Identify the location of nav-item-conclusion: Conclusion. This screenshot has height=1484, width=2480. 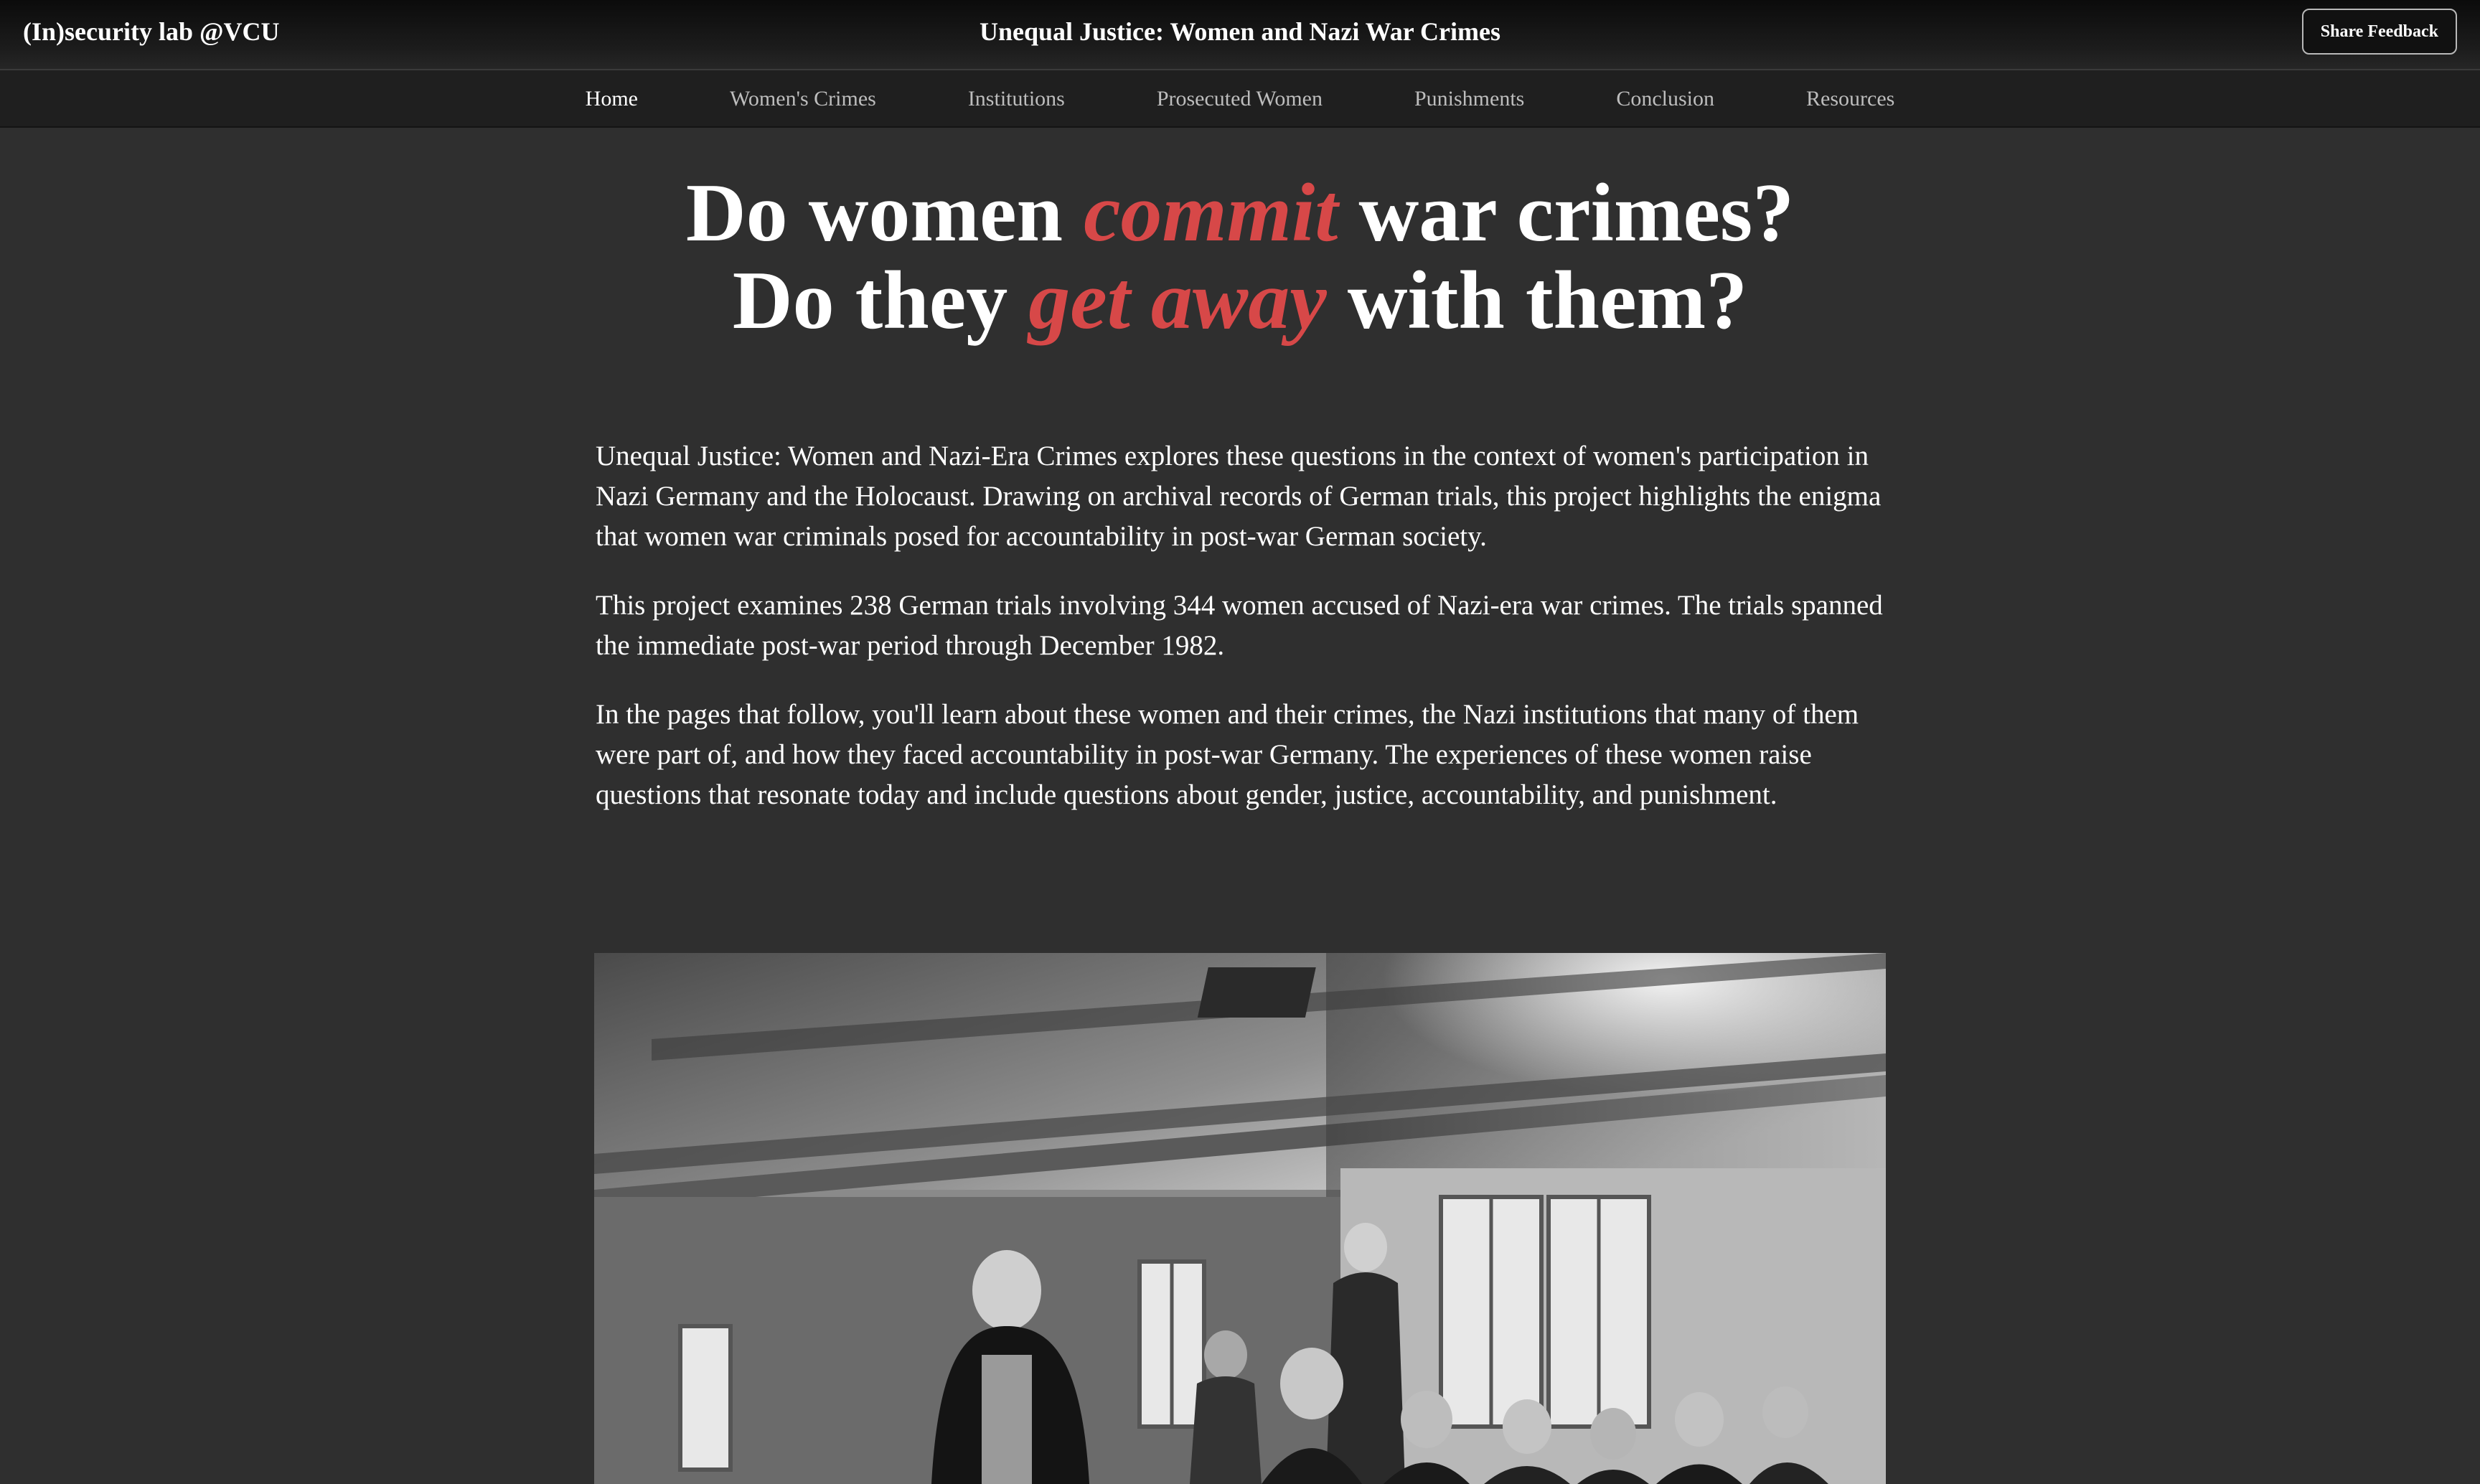
(1665, 99).